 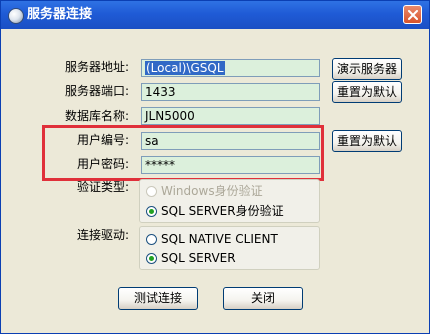 I want to click on server-address-input: (Local)\GSQL, so click(x=230, y=68).